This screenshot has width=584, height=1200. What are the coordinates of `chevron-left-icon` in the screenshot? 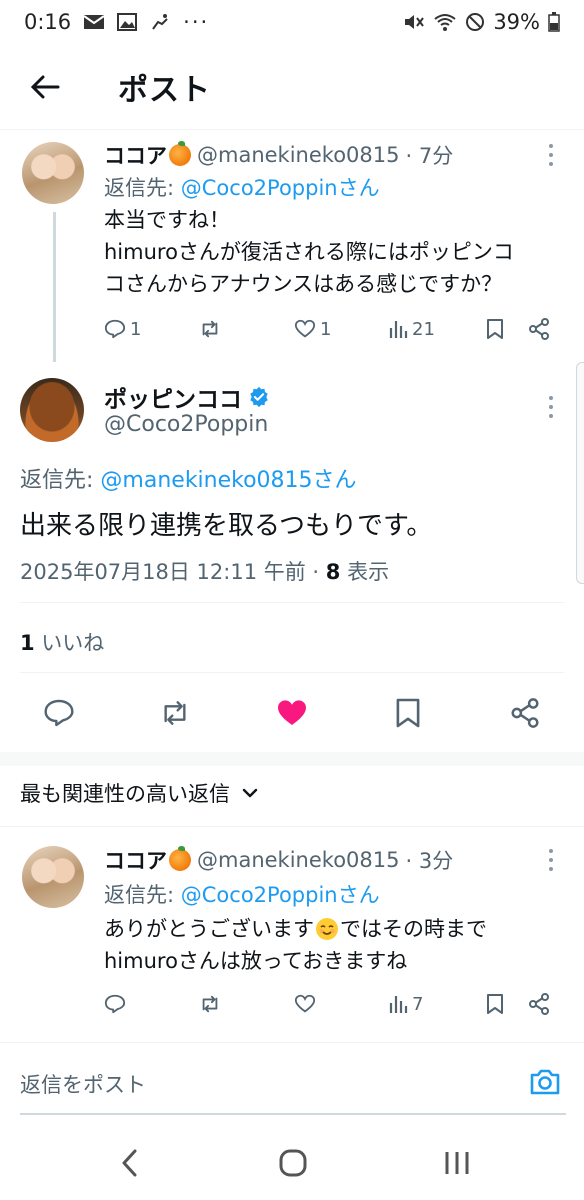 It's located at (129, 1163).